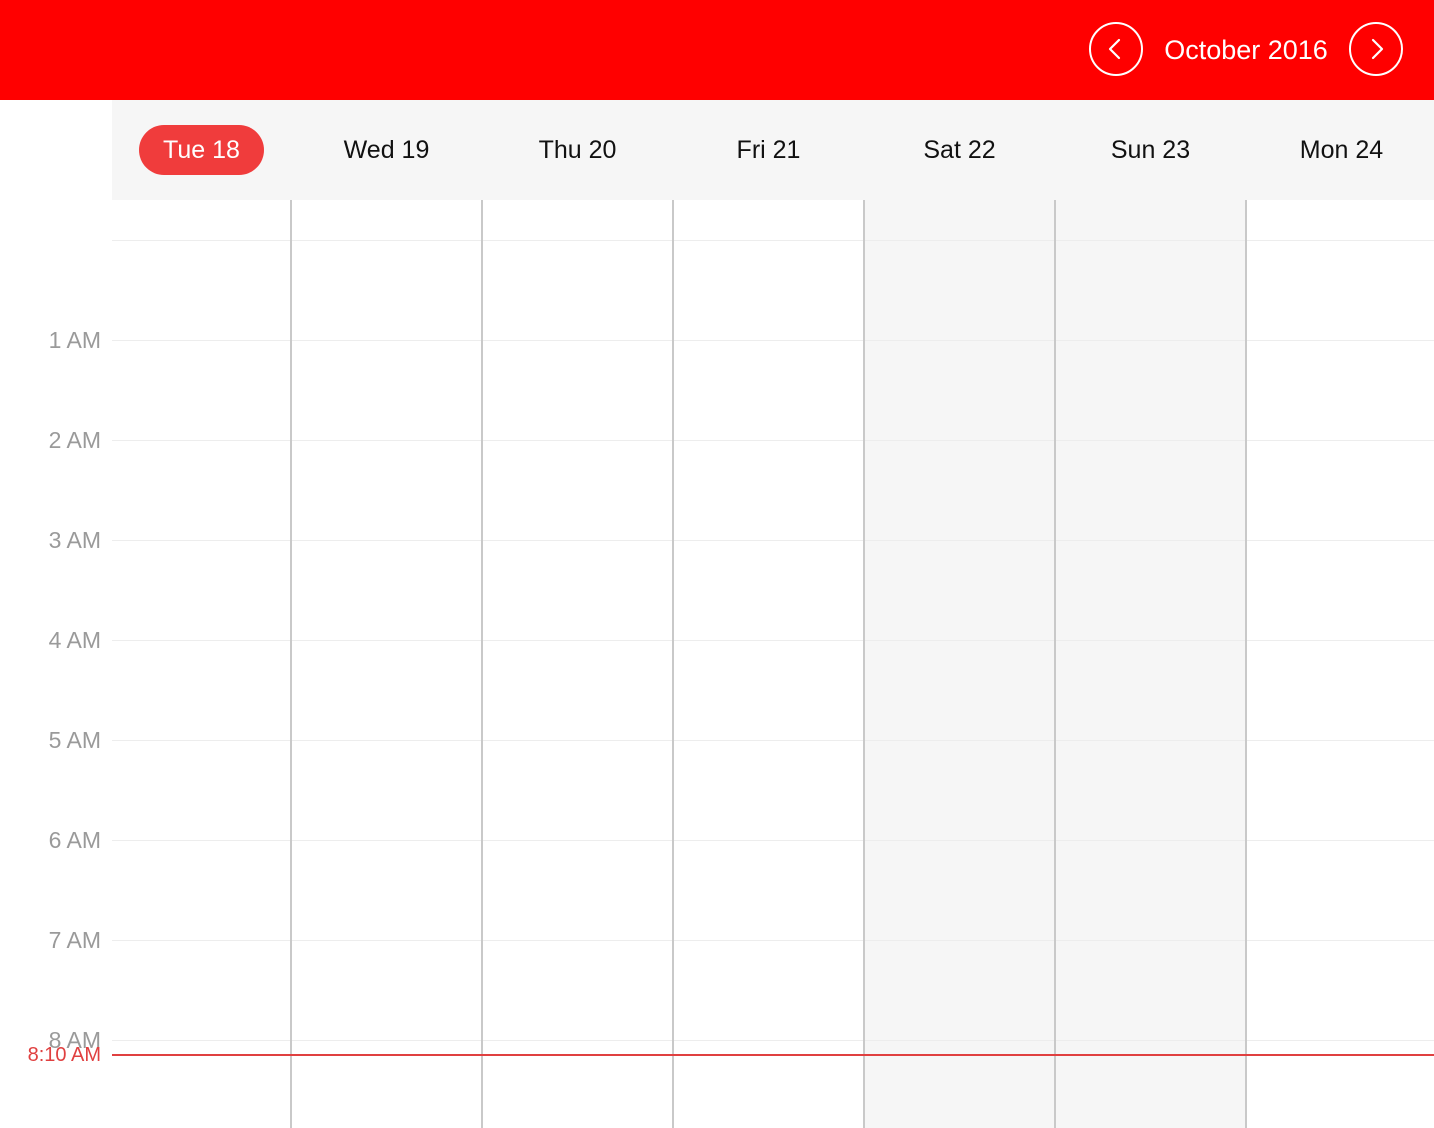 This screenshot has width=1434, height=1128. Describe the element at coordinates (74, 540) in the screenshot. I see `hour-label: 3 AM` at that location.